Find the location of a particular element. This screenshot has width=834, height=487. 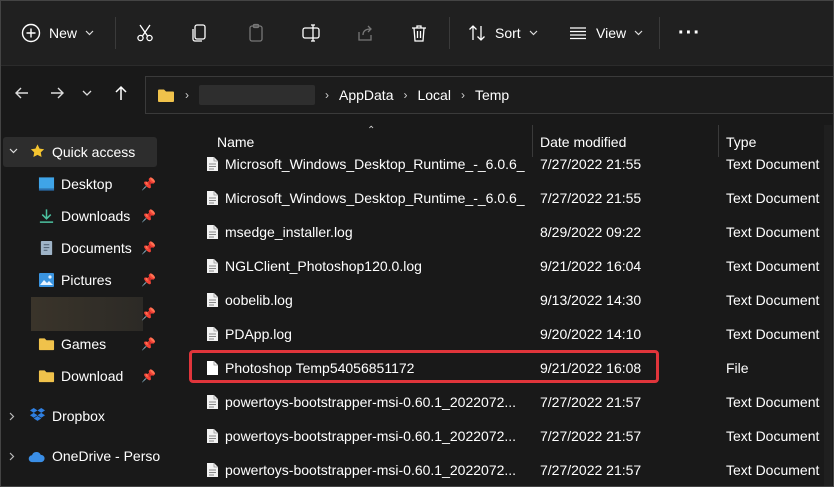

more-dots-icon: ··· is located at coordinates (689, 32).